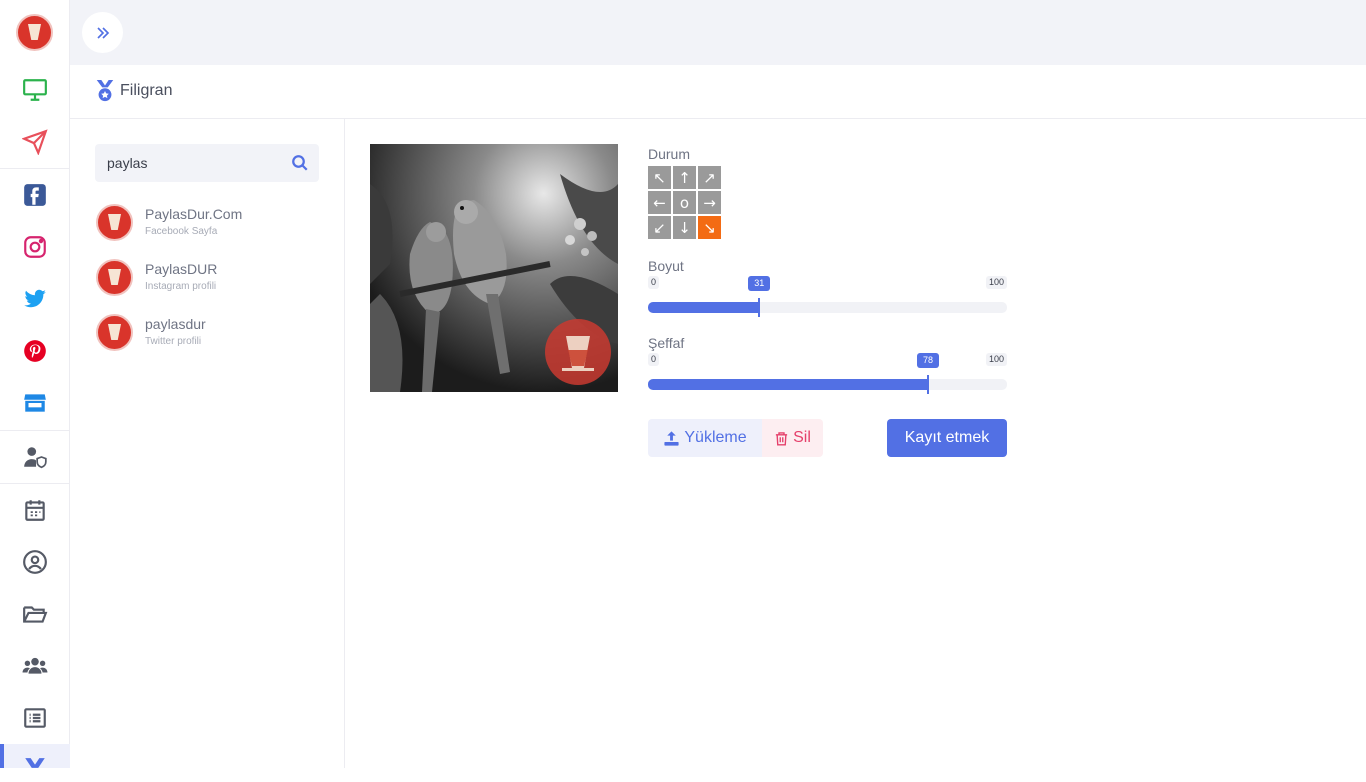 The width and height of the screenshot is (1366, 782). I want to click on pinterest-icon, so click(35, 351).